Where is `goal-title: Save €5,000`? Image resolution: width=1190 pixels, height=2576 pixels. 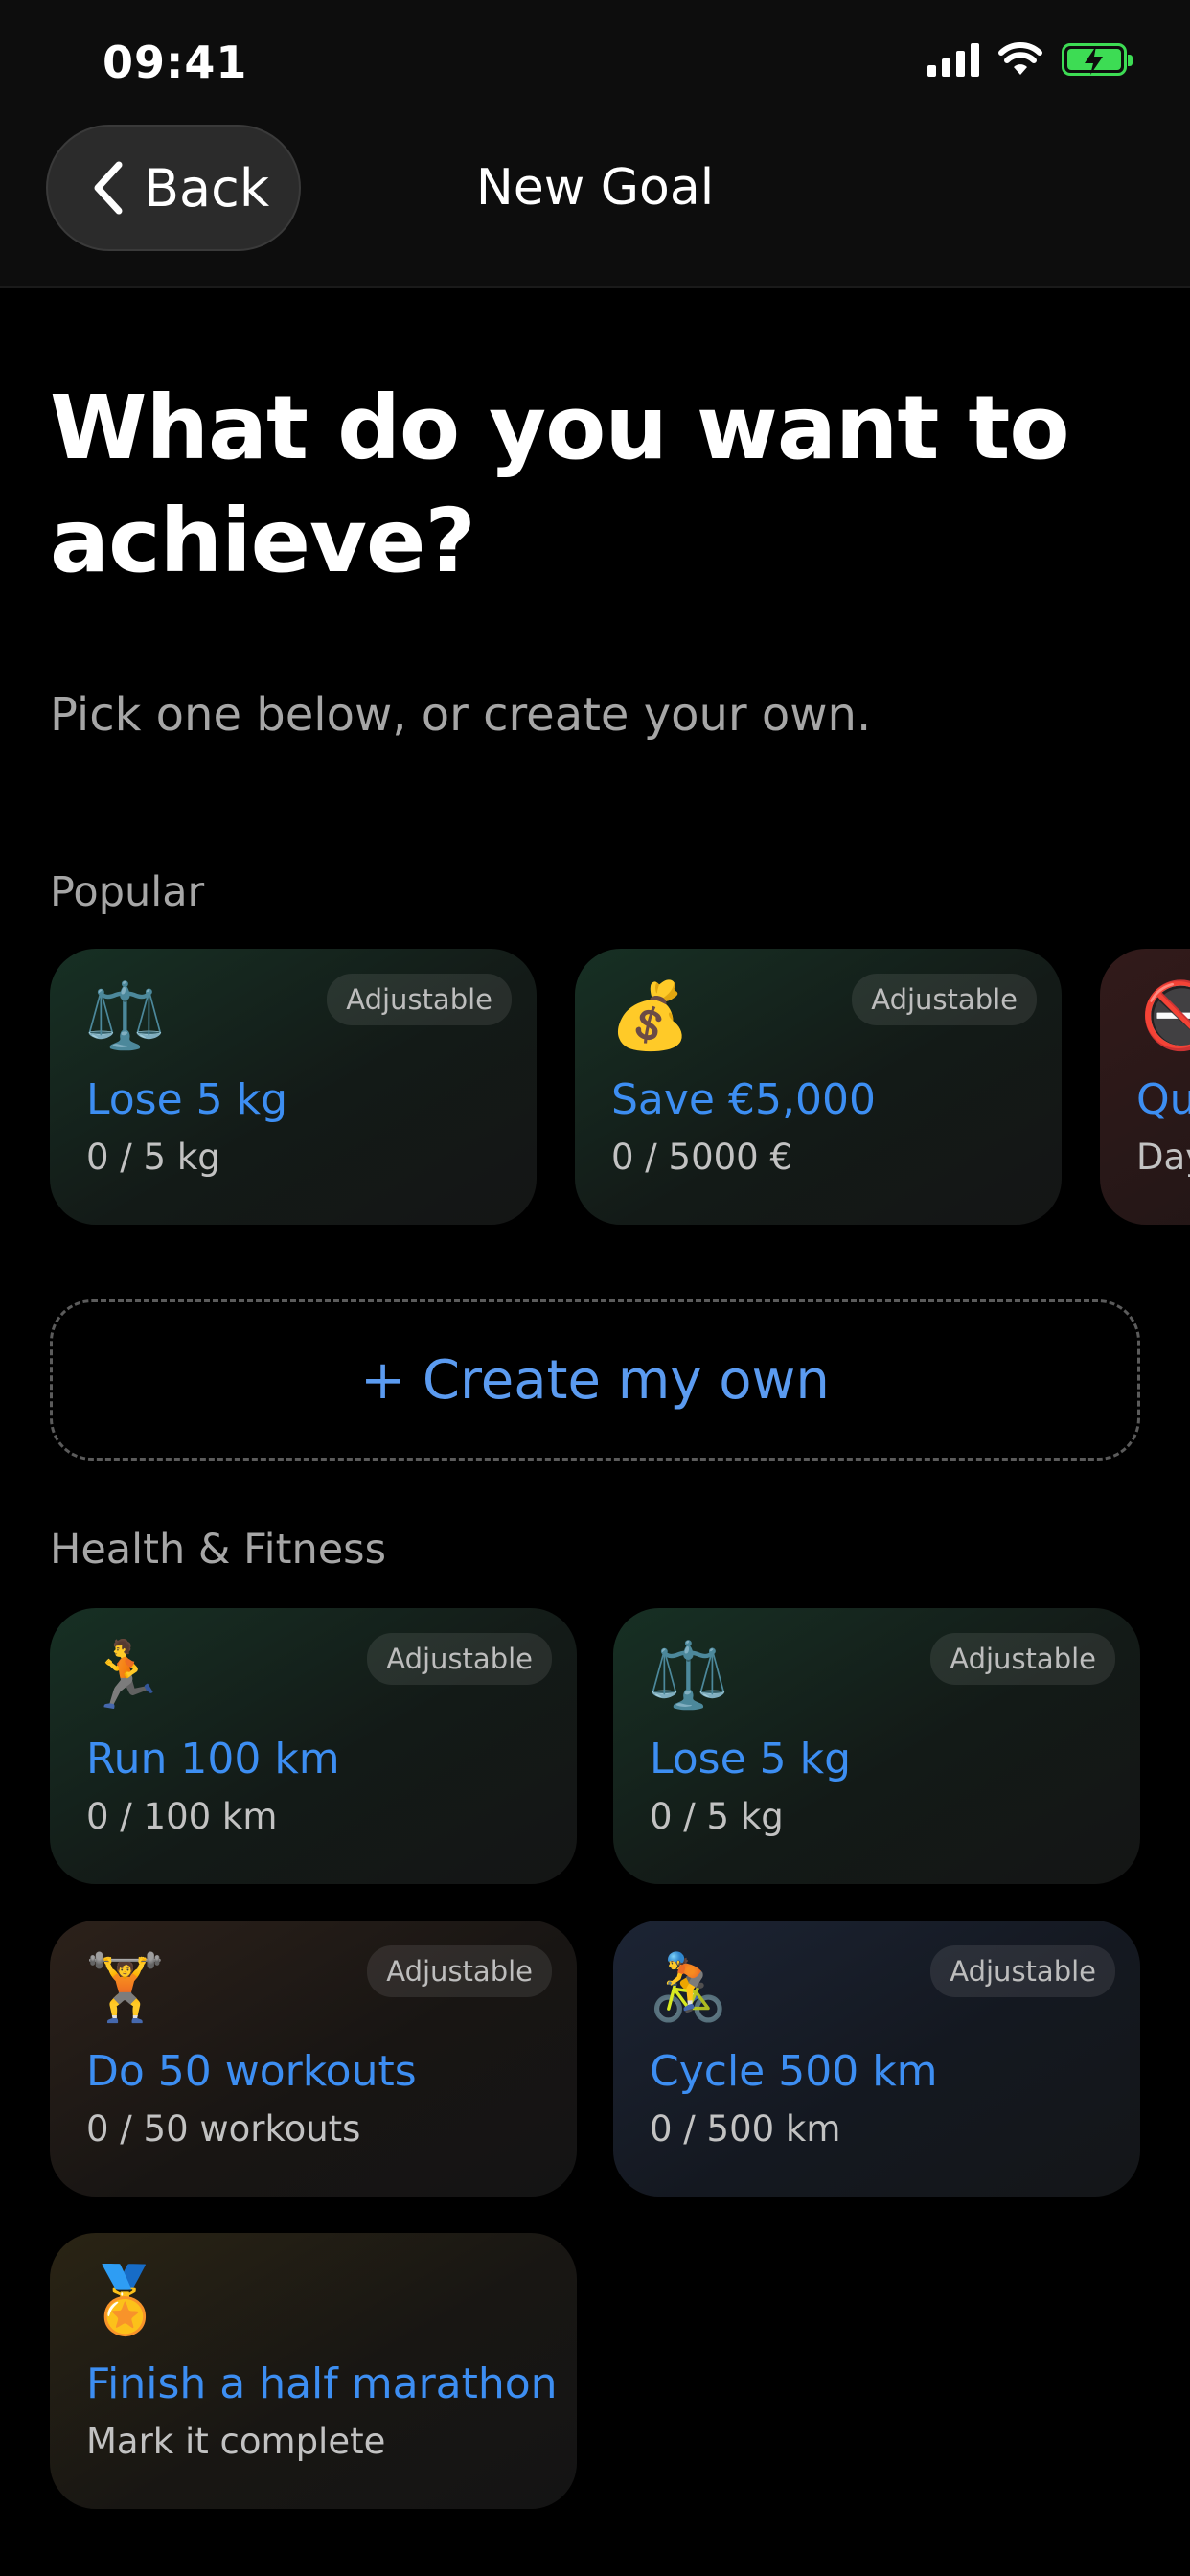
goal-title: Save €5,000 is located at coordinates (744, 1099).